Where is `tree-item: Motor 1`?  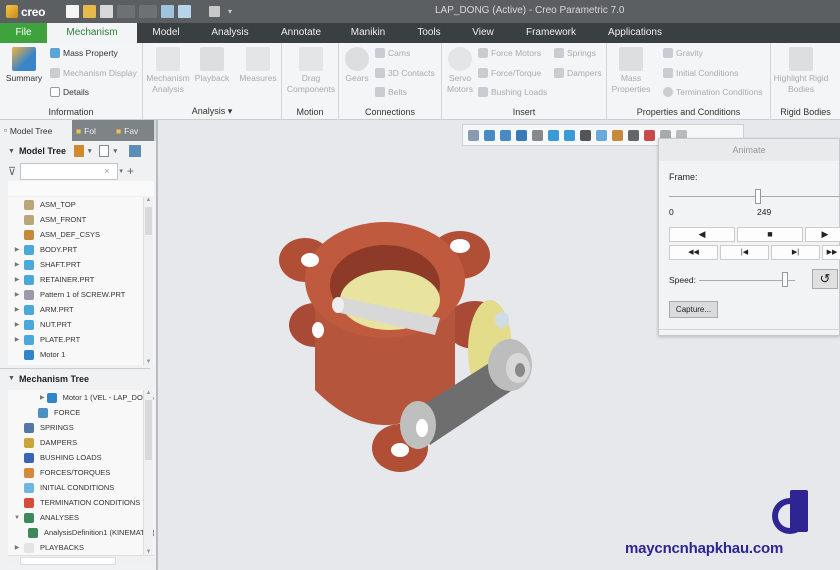 tree-item: Motor 1 is located at coordinates (81, 354).